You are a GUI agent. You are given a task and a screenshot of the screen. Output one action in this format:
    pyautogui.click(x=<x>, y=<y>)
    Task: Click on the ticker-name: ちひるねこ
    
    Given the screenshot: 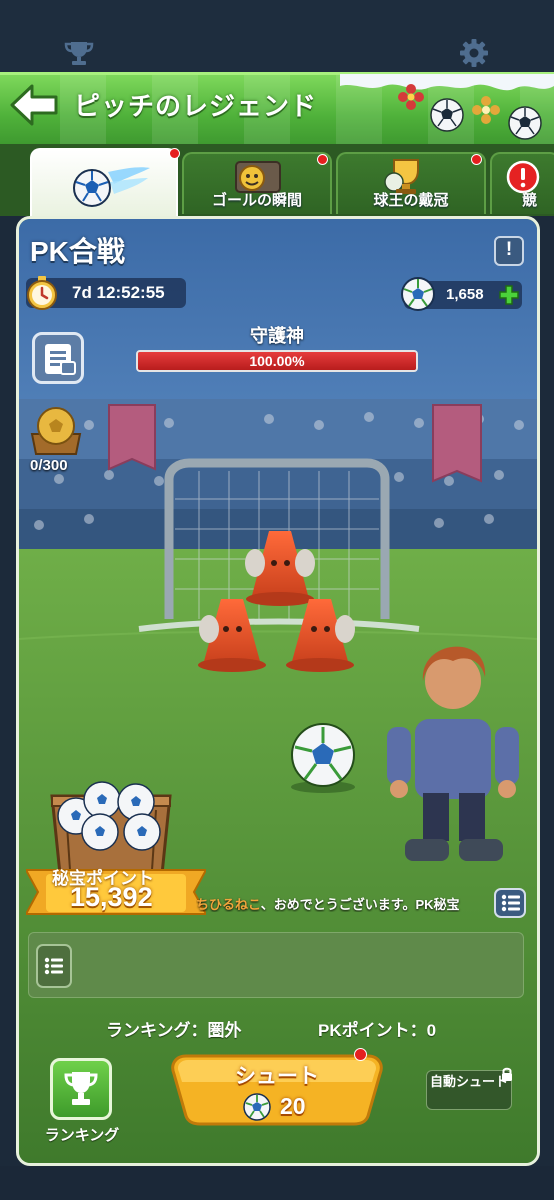 What is the action you would take?
    pyautogui.click(x=228, y=904)
    